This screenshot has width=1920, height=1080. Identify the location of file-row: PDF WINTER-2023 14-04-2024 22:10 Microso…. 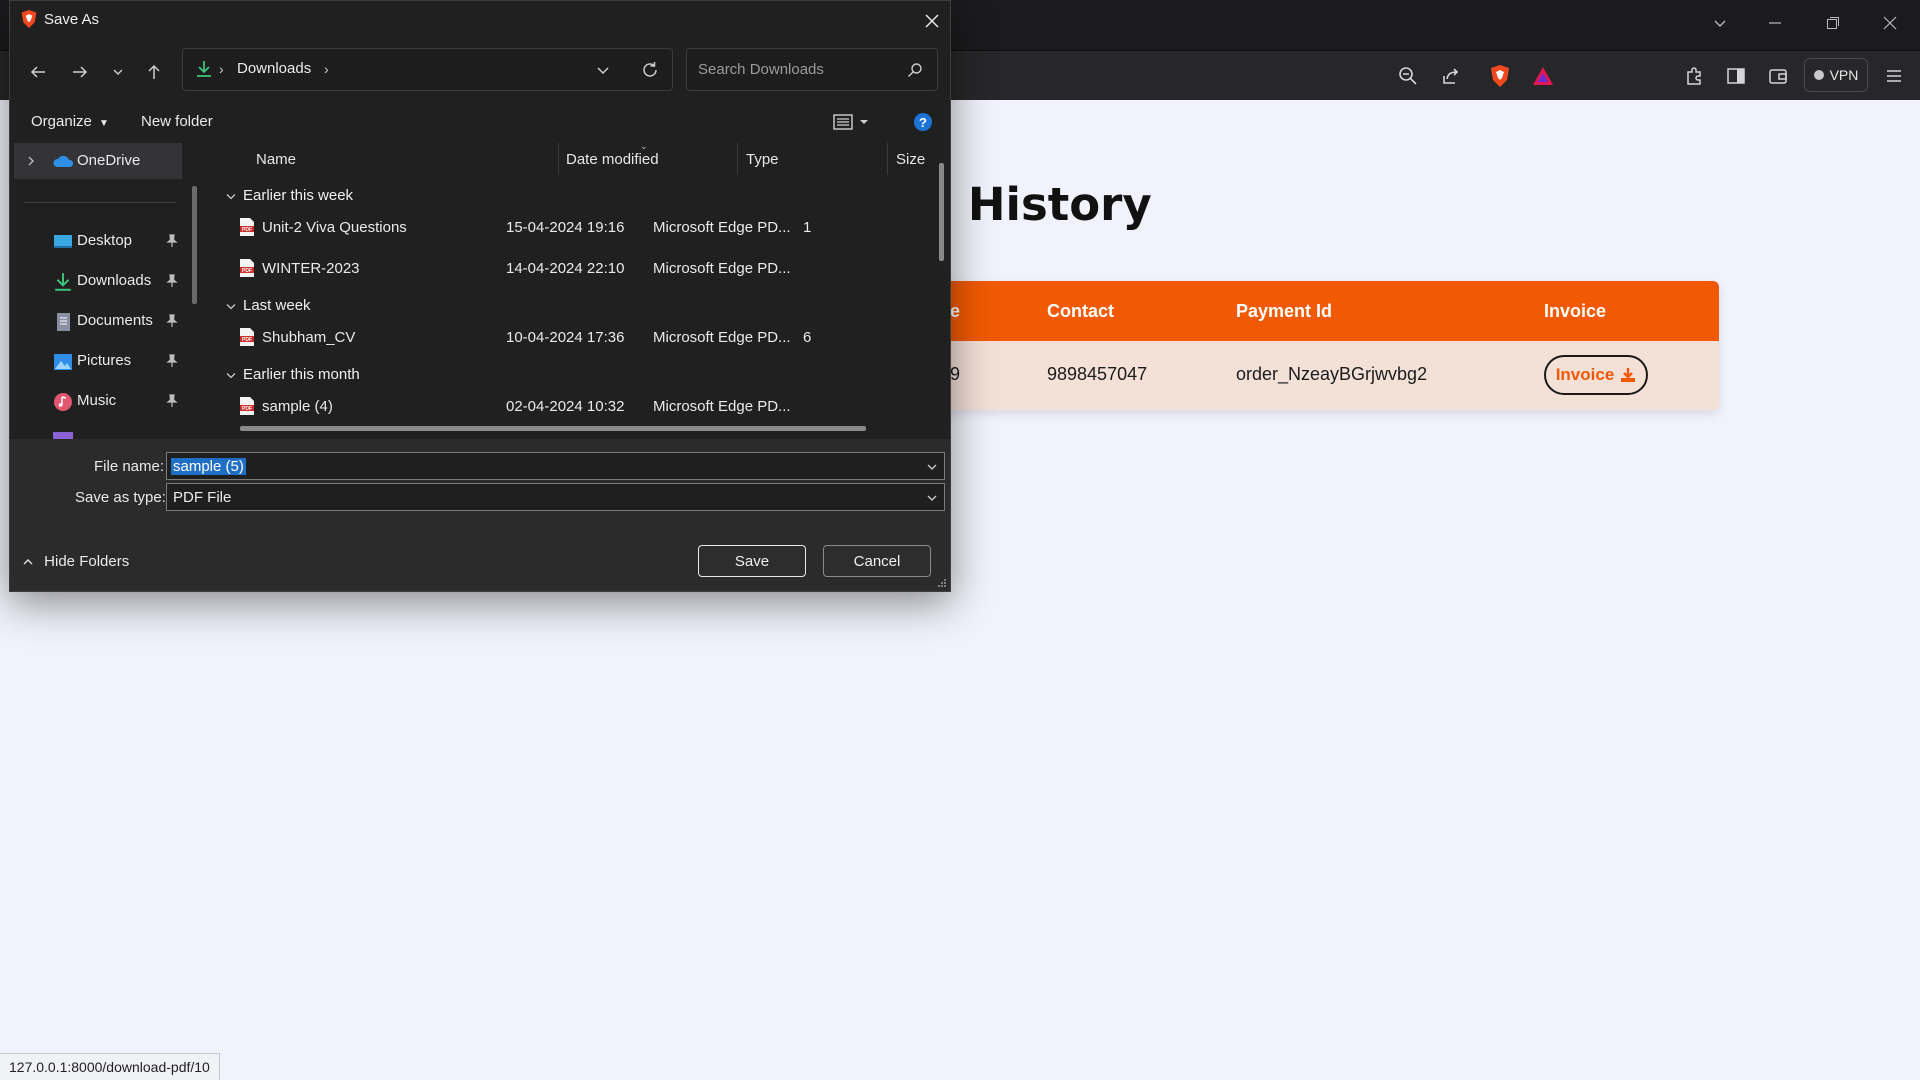
(587, 269).